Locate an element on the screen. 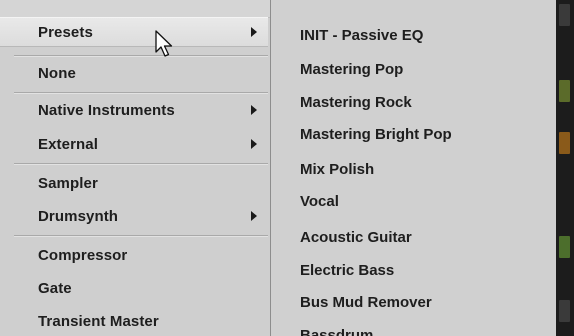 The image size is (574, 336). menu-item-label: Compressor is located at coordinates (83, 255).